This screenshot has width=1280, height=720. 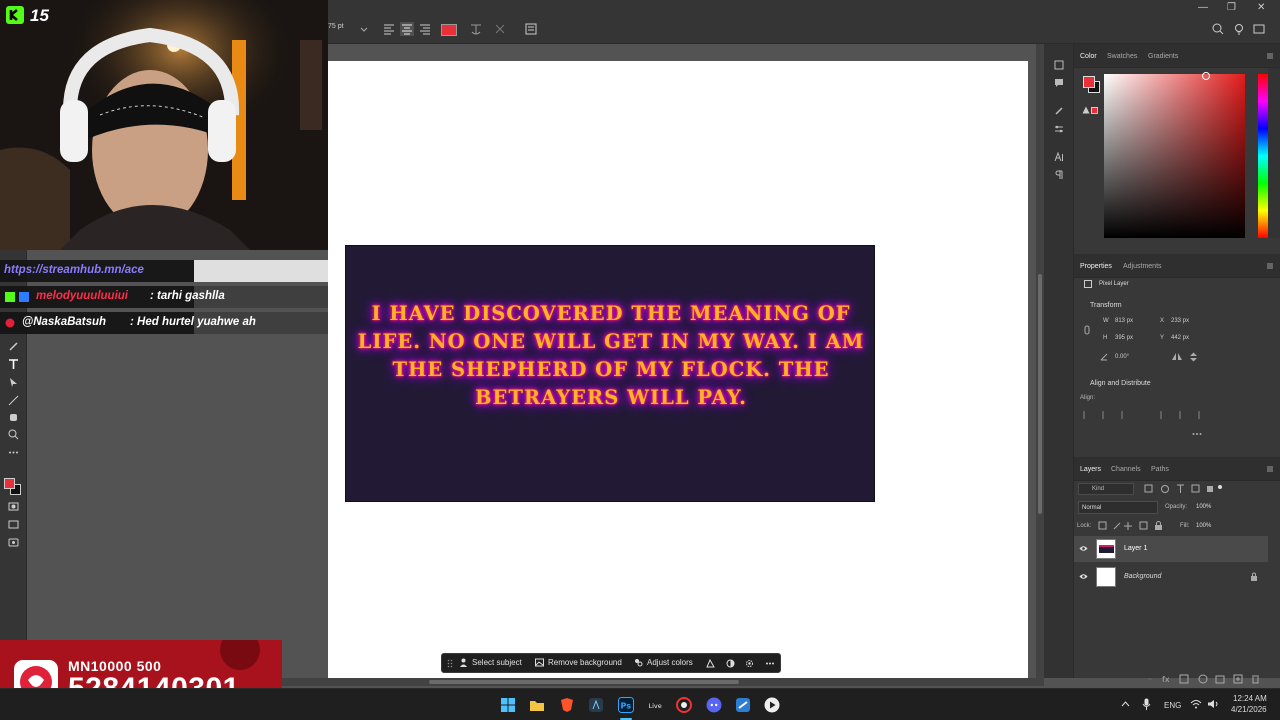 I want to click on language-indicator: ENG, so click(x=1172, y=705).